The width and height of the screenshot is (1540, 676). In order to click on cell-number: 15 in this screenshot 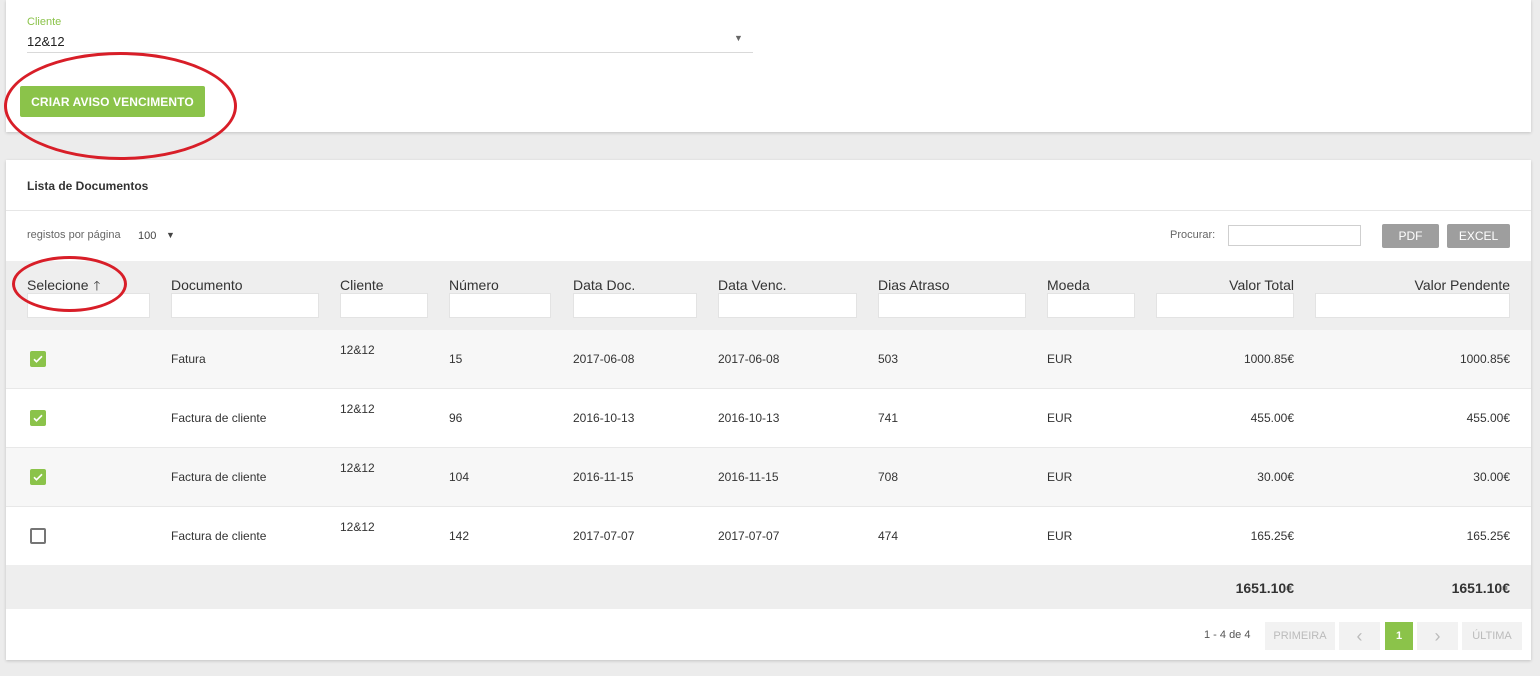, I will do `click(456, 359)`.